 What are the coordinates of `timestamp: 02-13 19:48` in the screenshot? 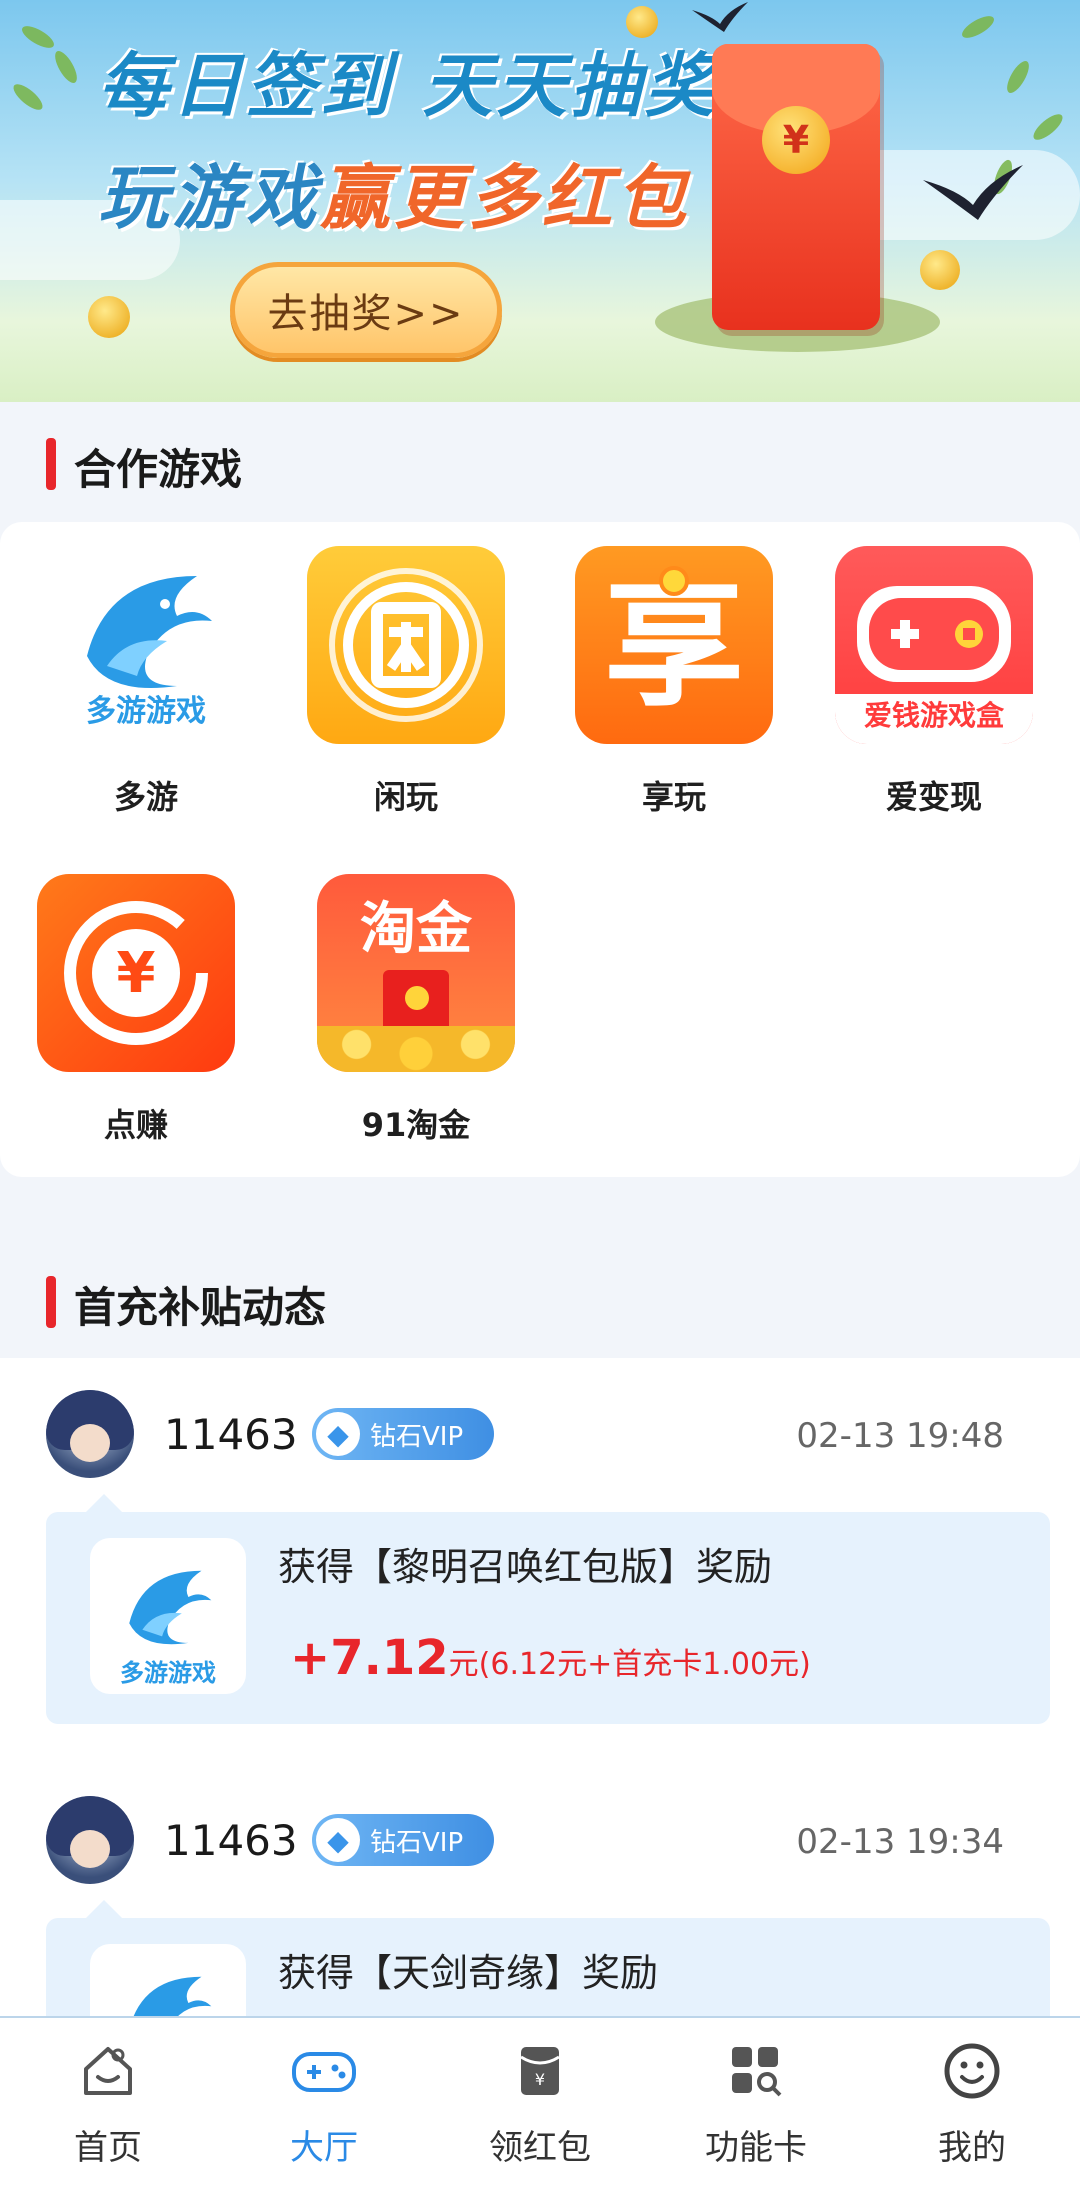 It's located at (900, 1436).